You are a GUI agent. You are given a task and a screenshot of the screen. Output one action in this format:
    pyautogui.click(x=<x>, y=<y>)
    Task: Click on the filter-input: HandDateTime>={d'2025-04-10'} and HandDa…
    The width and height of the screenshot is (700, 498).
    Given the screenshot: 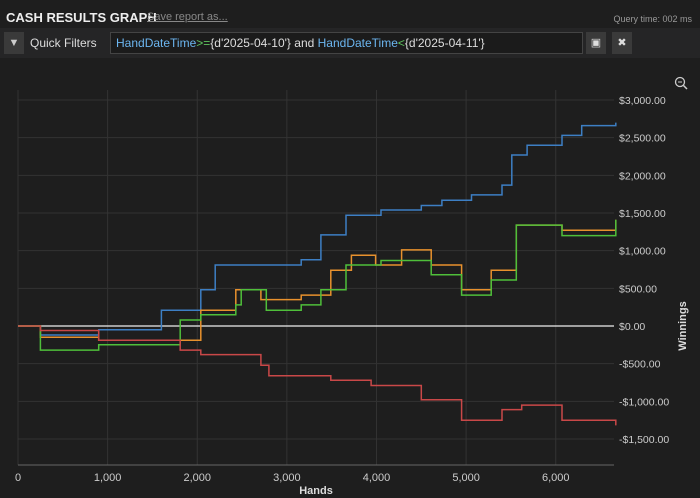 What is the action you would take?
    pyautogui.click(x=346, y=43)
    